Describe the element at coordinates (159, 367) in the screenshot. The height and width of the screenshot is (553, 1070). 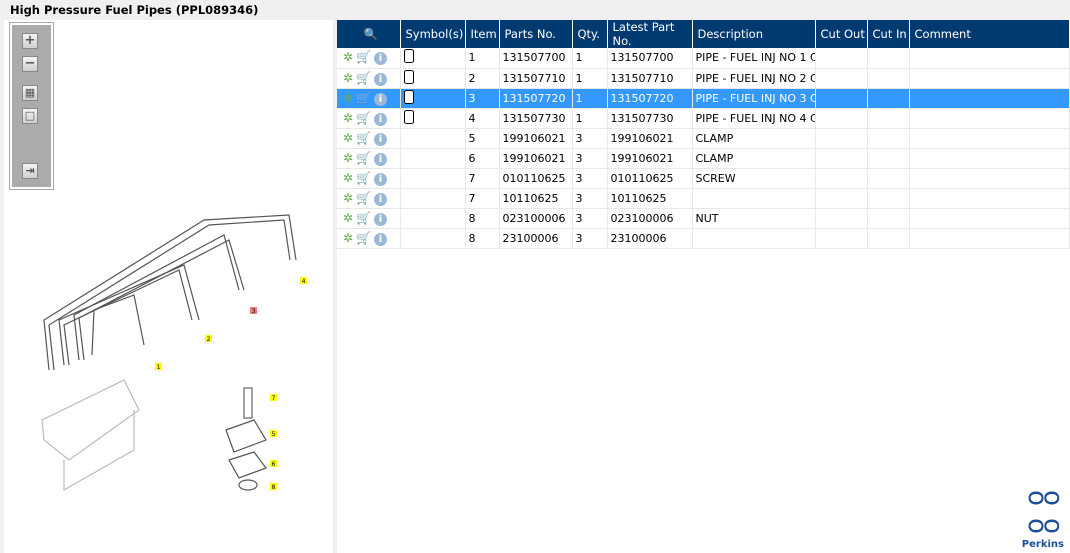
I see `callout-1: 1` at that location.